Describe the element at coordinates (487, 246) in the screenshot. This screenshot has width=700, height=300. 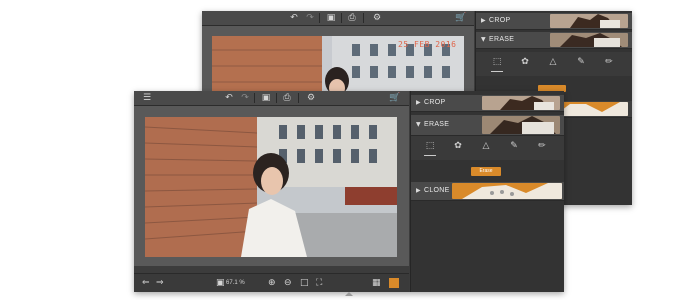
I see `panel-empty-area` at that location.